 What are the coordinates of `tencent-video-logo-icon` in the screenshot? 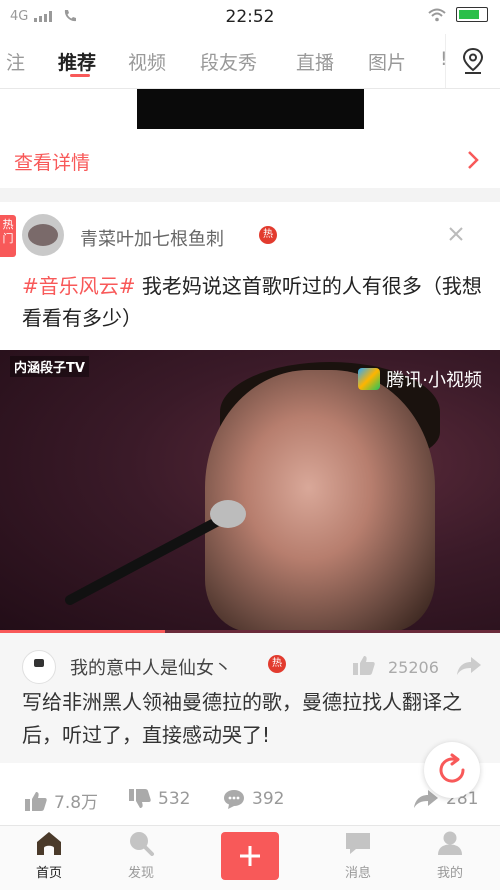 It's located at (369, 379).